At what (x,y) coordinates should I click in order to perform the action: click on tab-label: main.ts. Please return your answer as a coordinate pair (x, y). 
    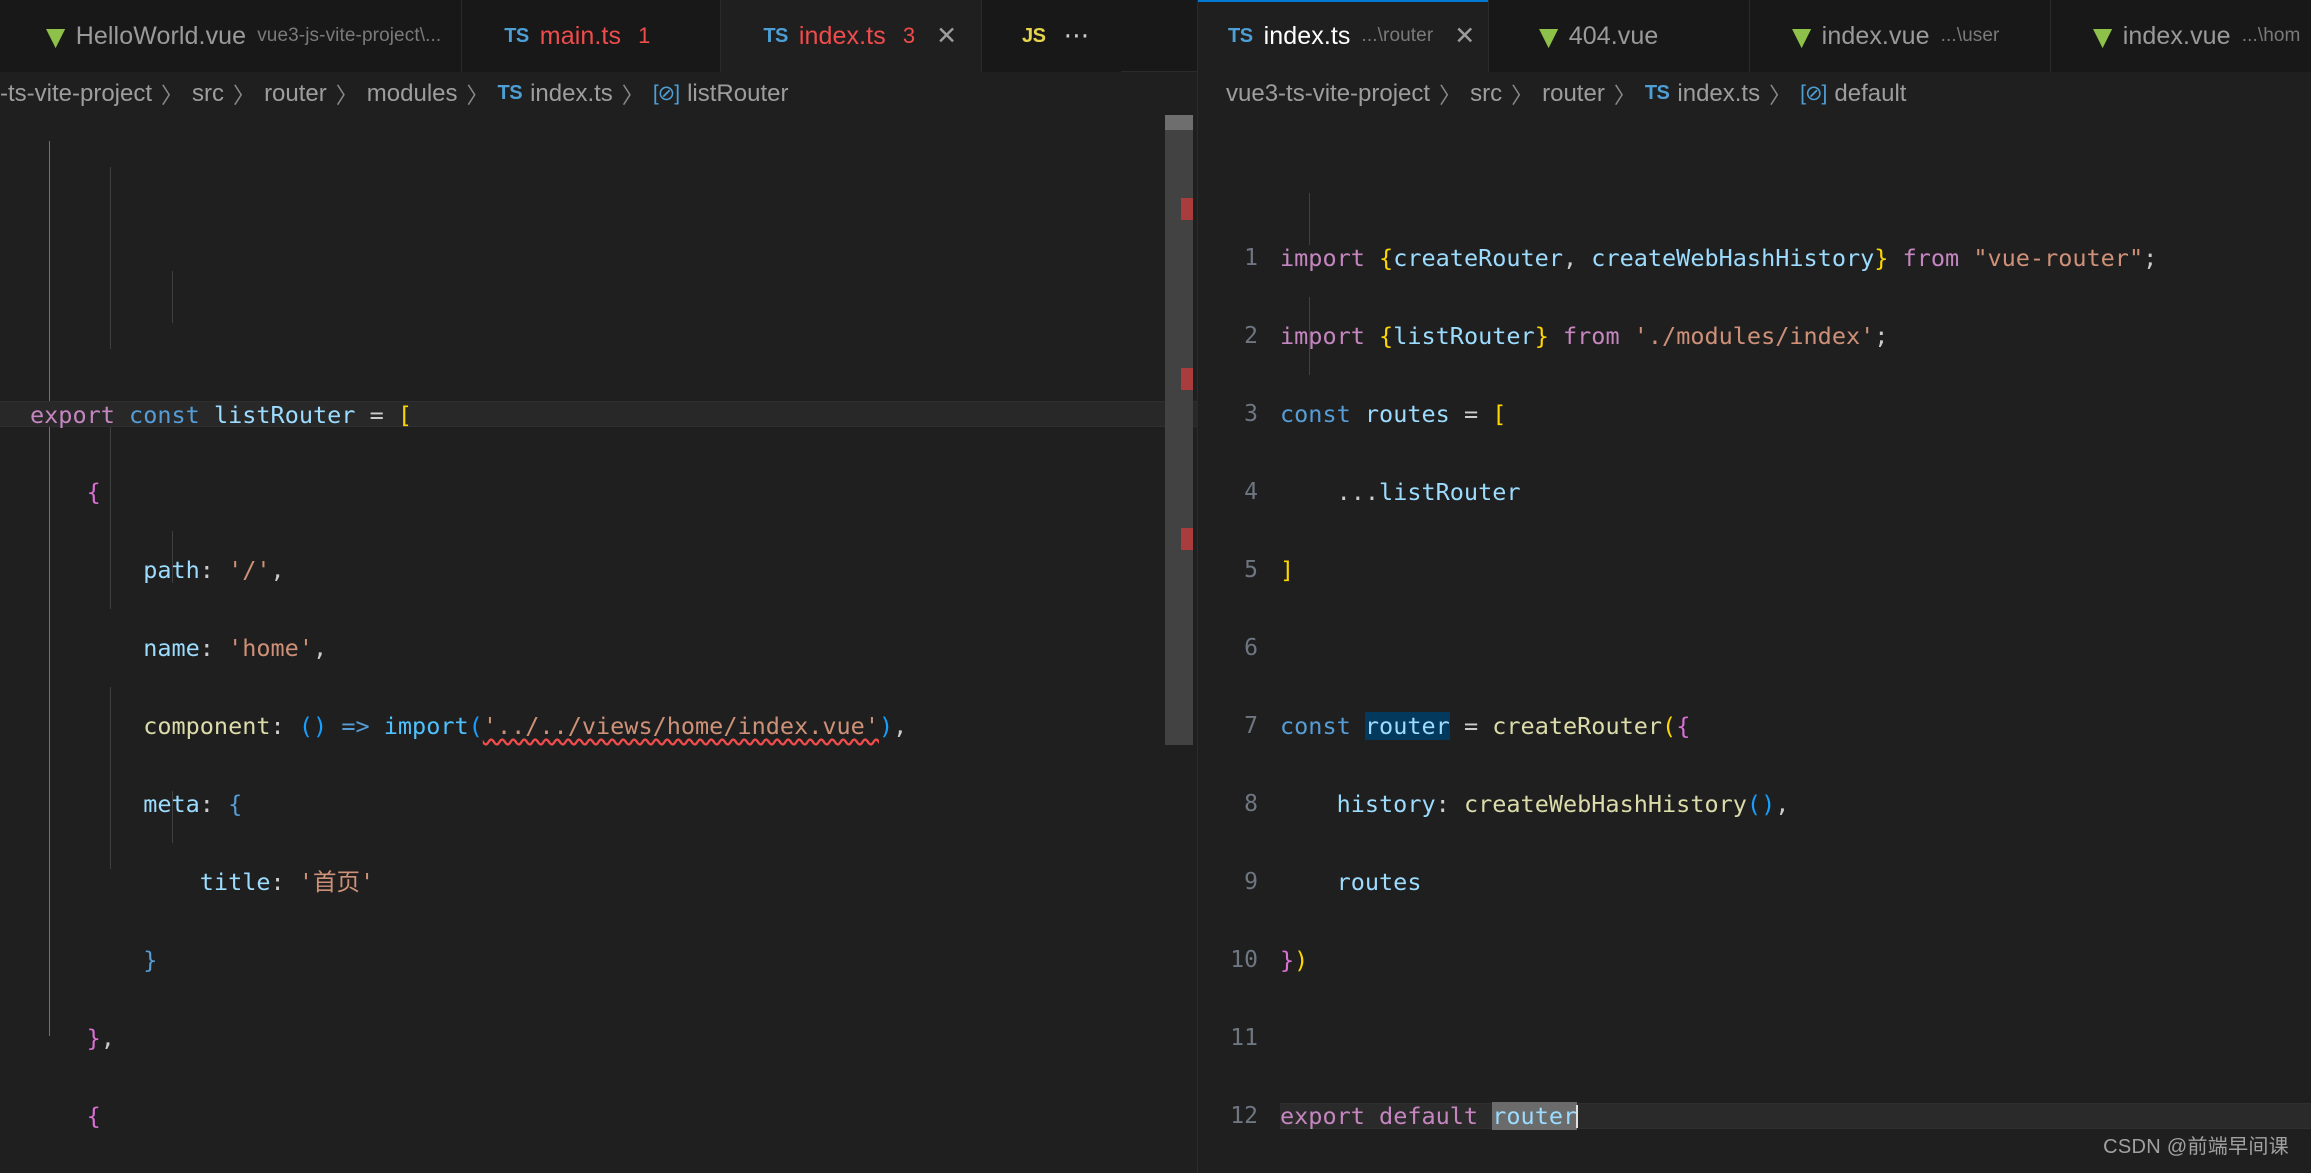
    Looking at the image, I should click on (580, 35).